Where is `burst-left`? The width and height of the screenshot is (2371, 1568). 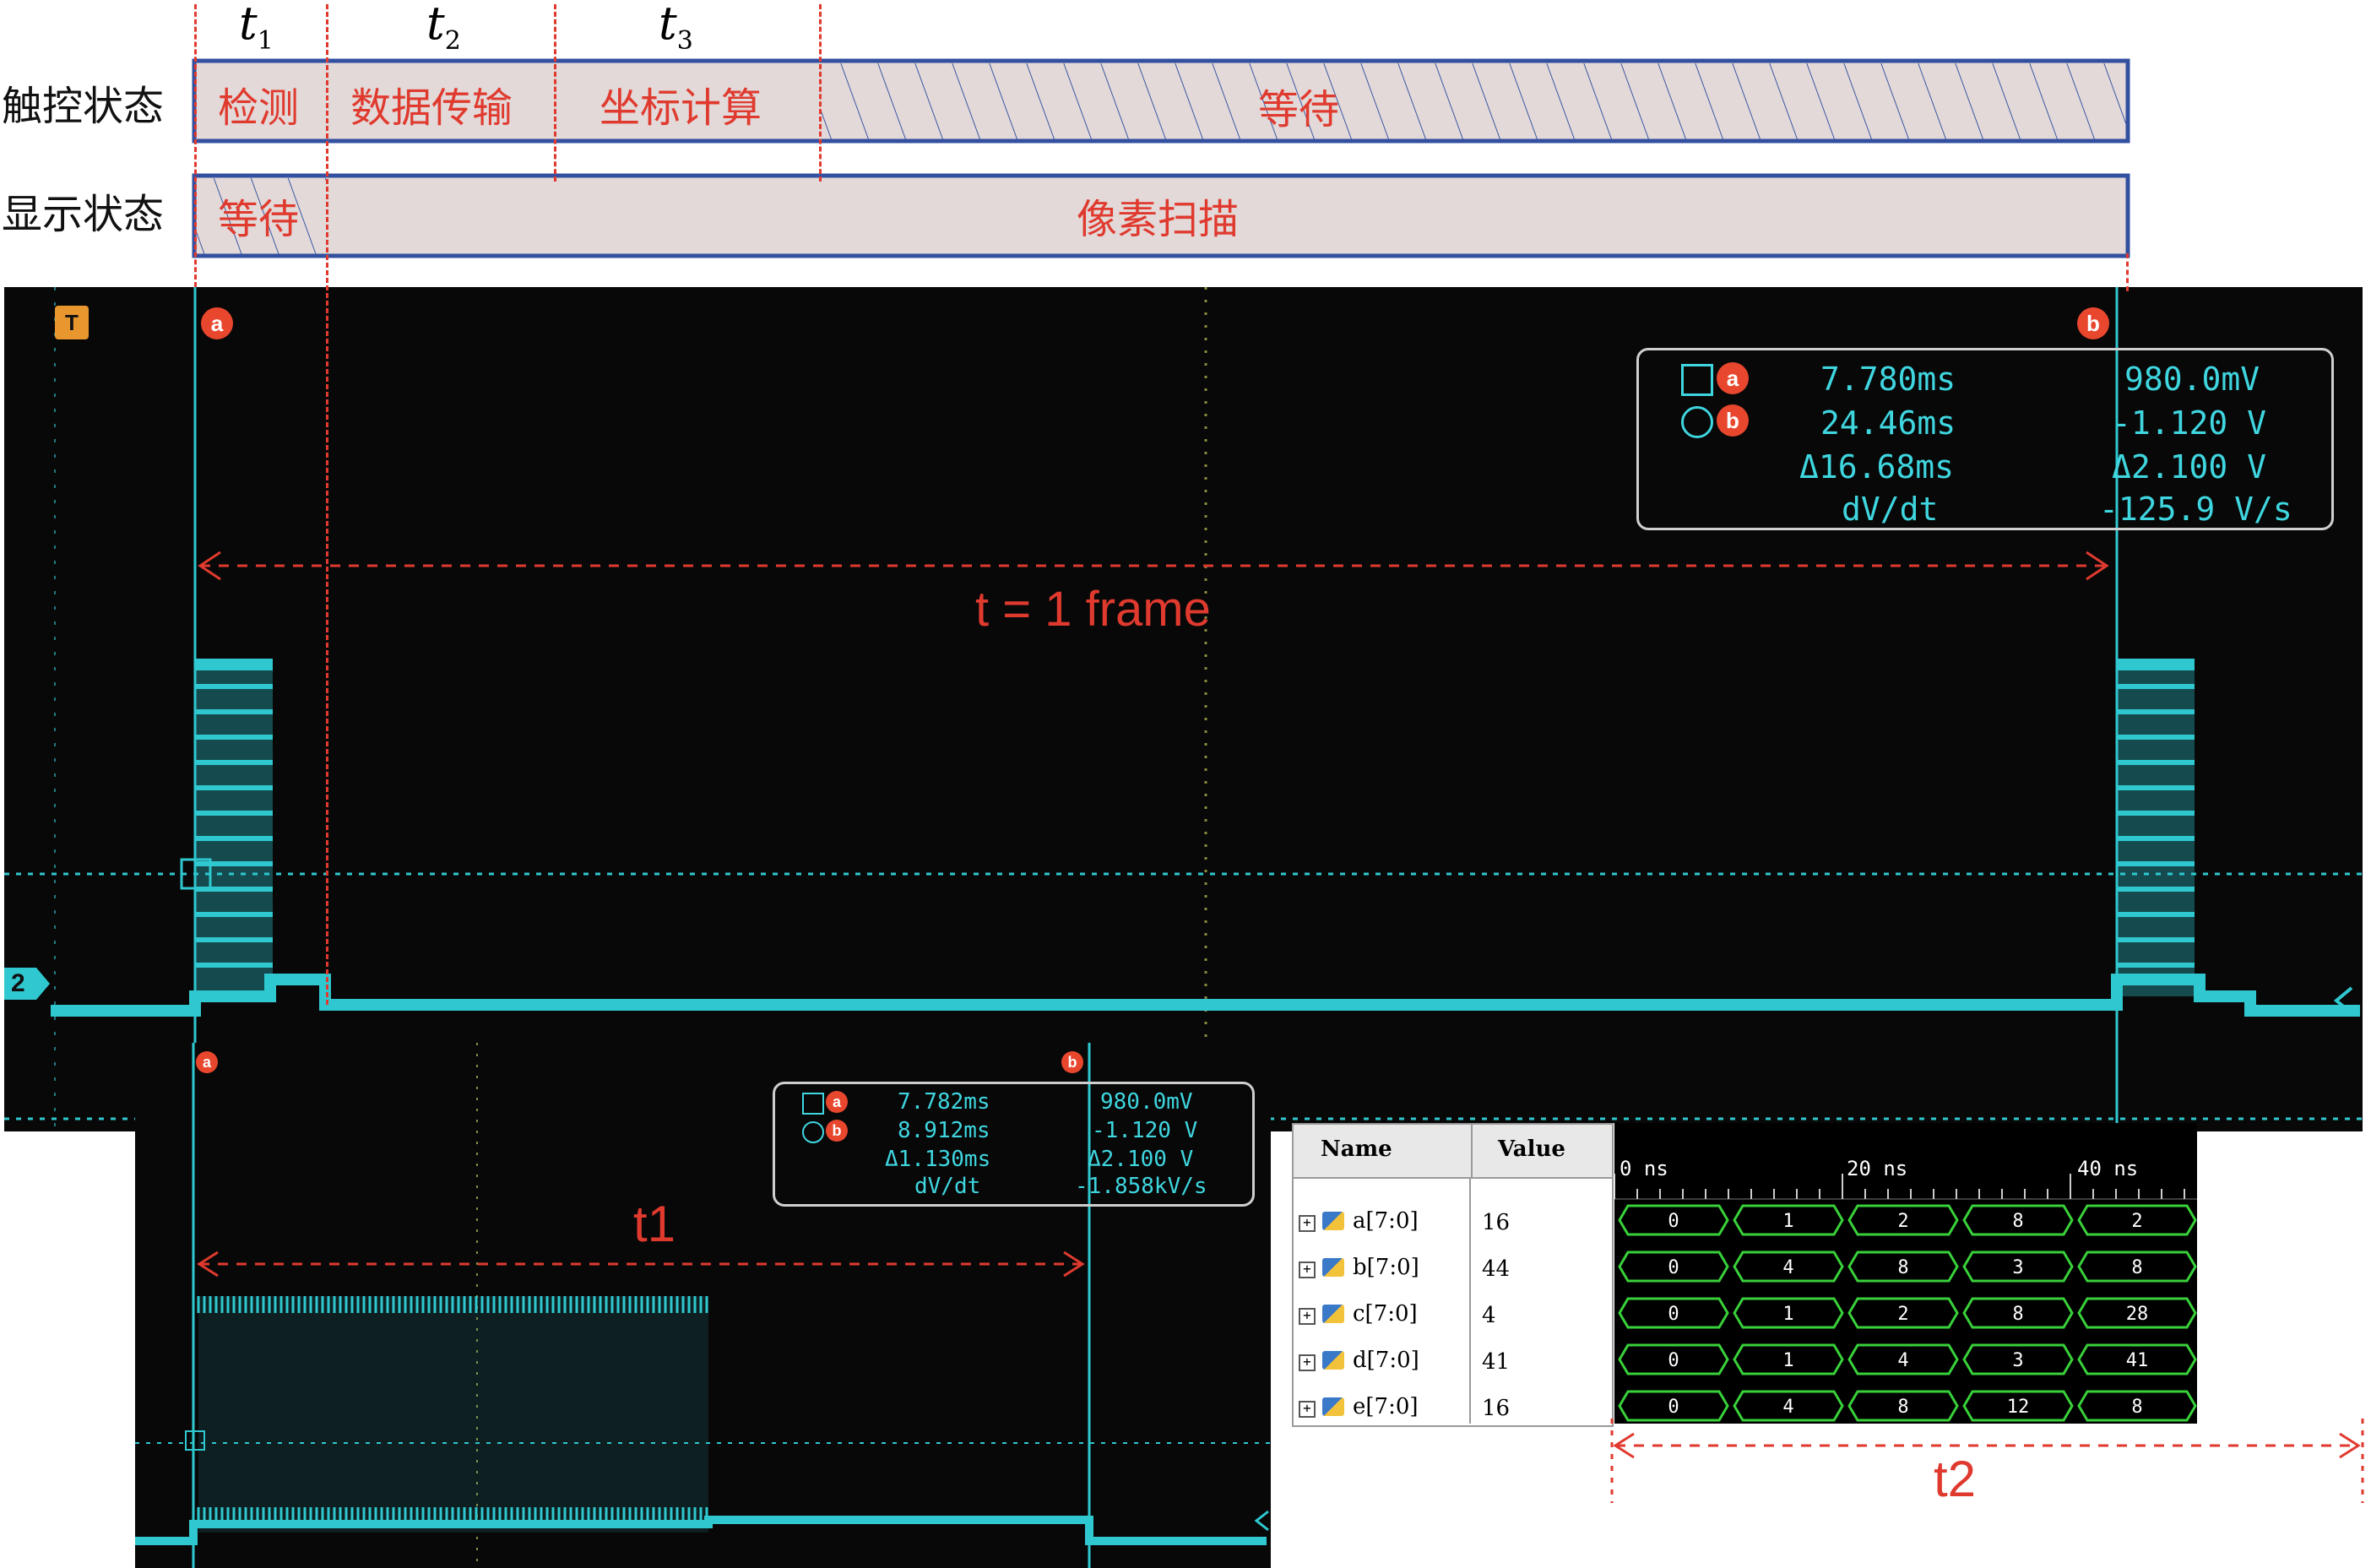 burst-left is located at coordinates (234, 827).